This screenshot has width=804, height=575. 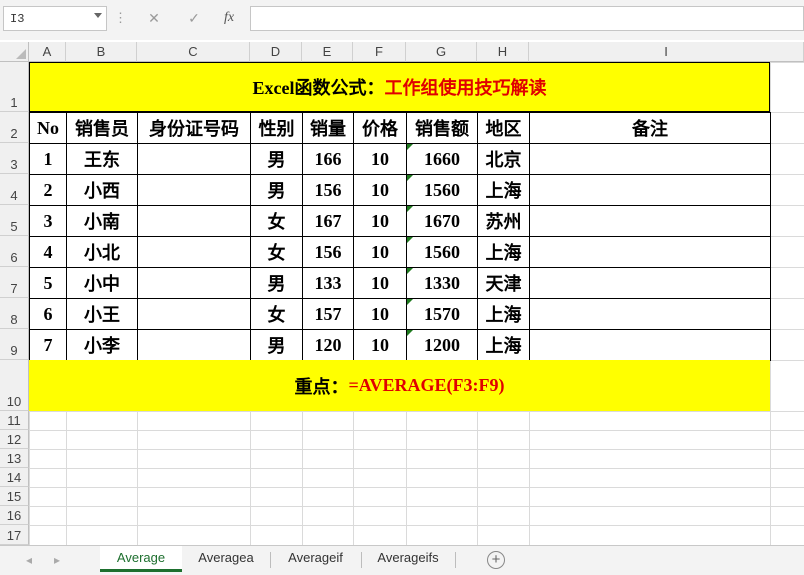 I want to click on table-cell: 苏州, so click(x=503, y=221).